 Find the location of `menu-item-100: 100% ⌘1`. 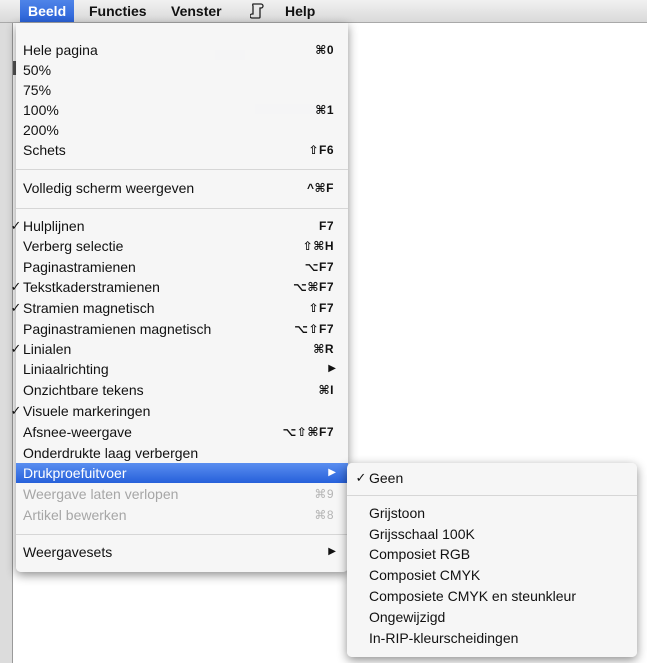

menu-item-100: 100% ⌘1 is located at coordinates (182, 110).